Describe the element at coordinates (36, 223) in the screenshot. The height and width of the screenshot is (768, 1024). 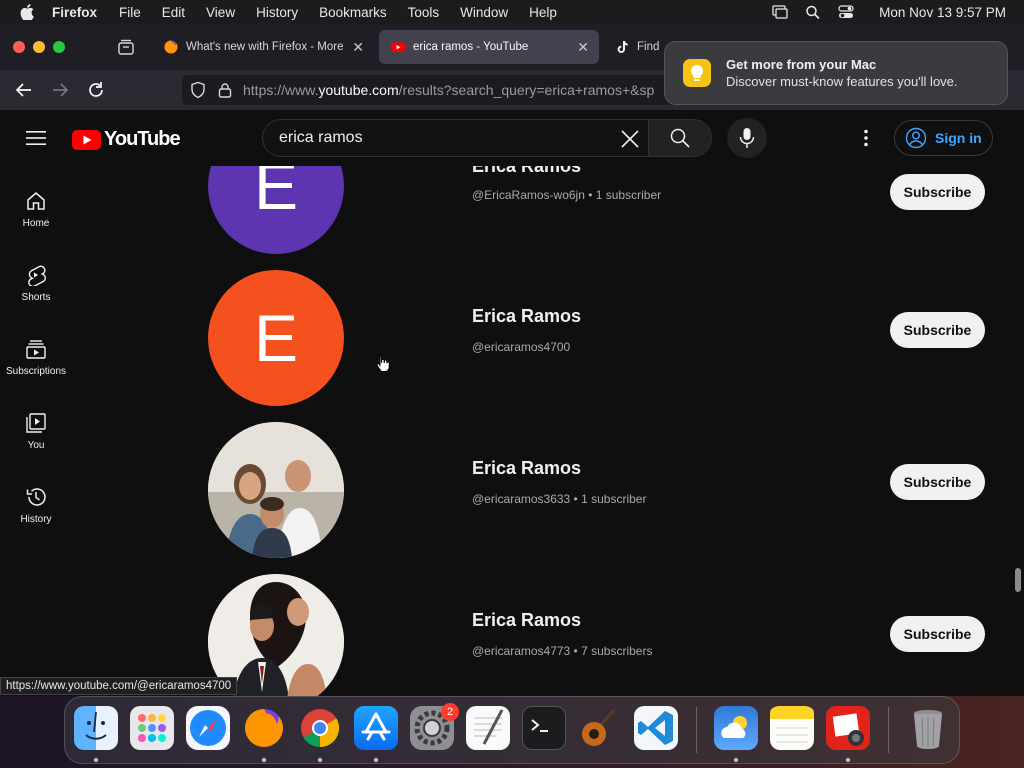
I see `sidebar-item-label: Home` at that location.